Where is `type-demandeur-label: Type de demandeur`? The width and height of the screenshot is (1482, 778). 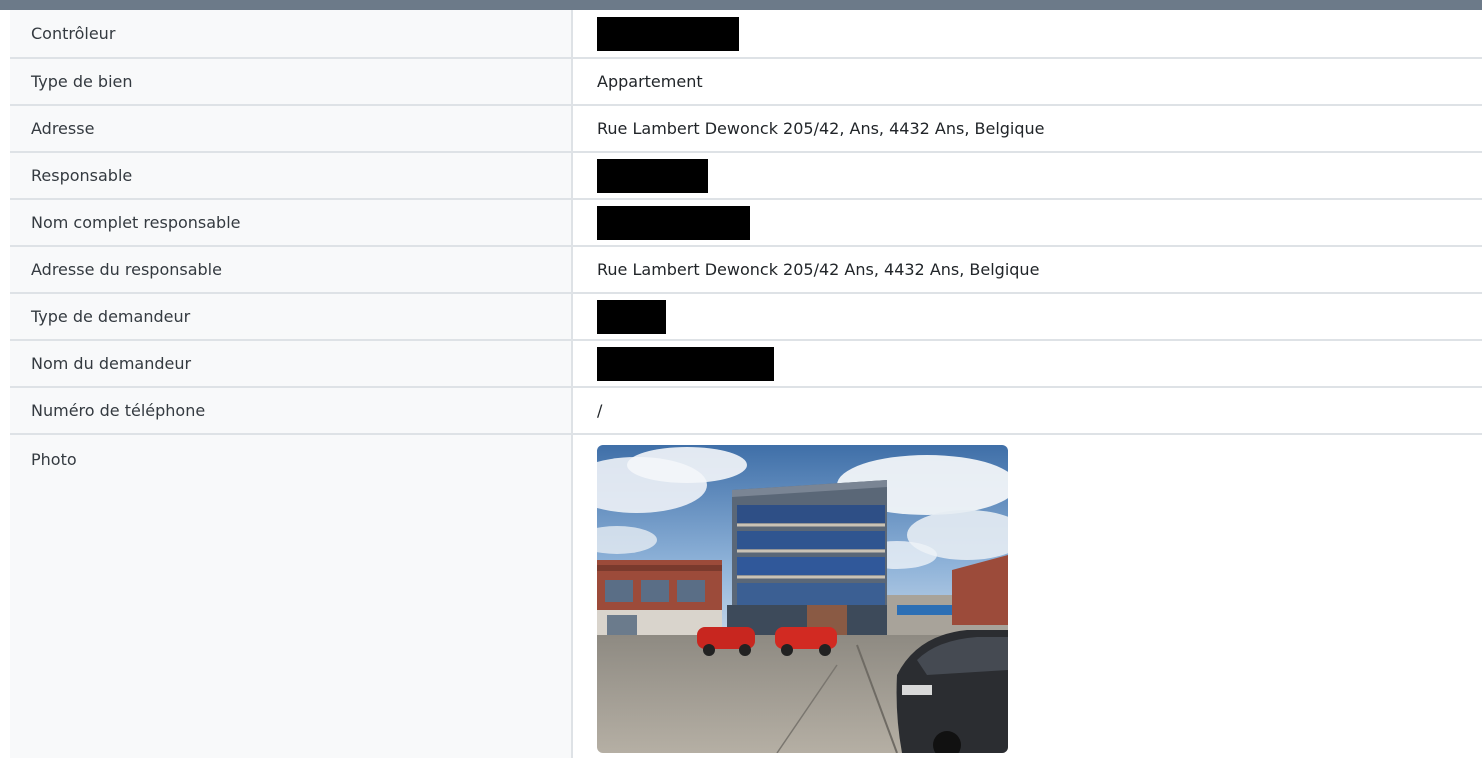
type-demandeur-label: Type de demandeur is located at coordinates (291, 317).